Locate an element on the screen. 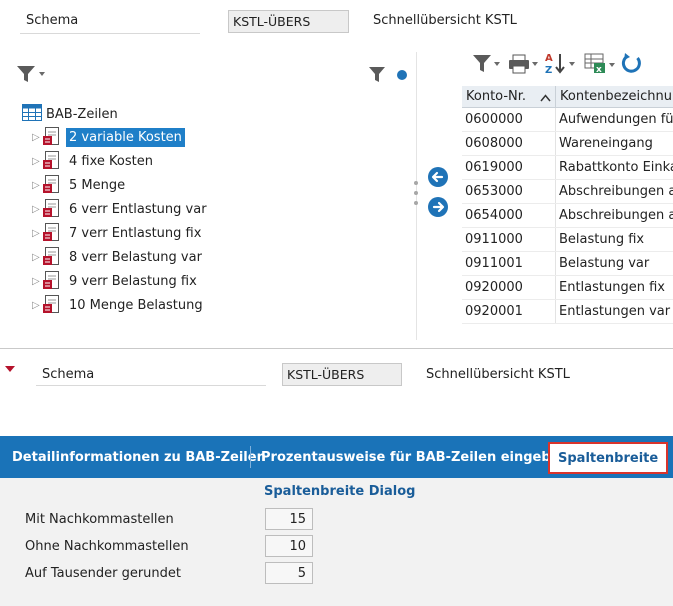  tree-item-label: 9 verr Belastung fix is located at coordinates (133, 281).